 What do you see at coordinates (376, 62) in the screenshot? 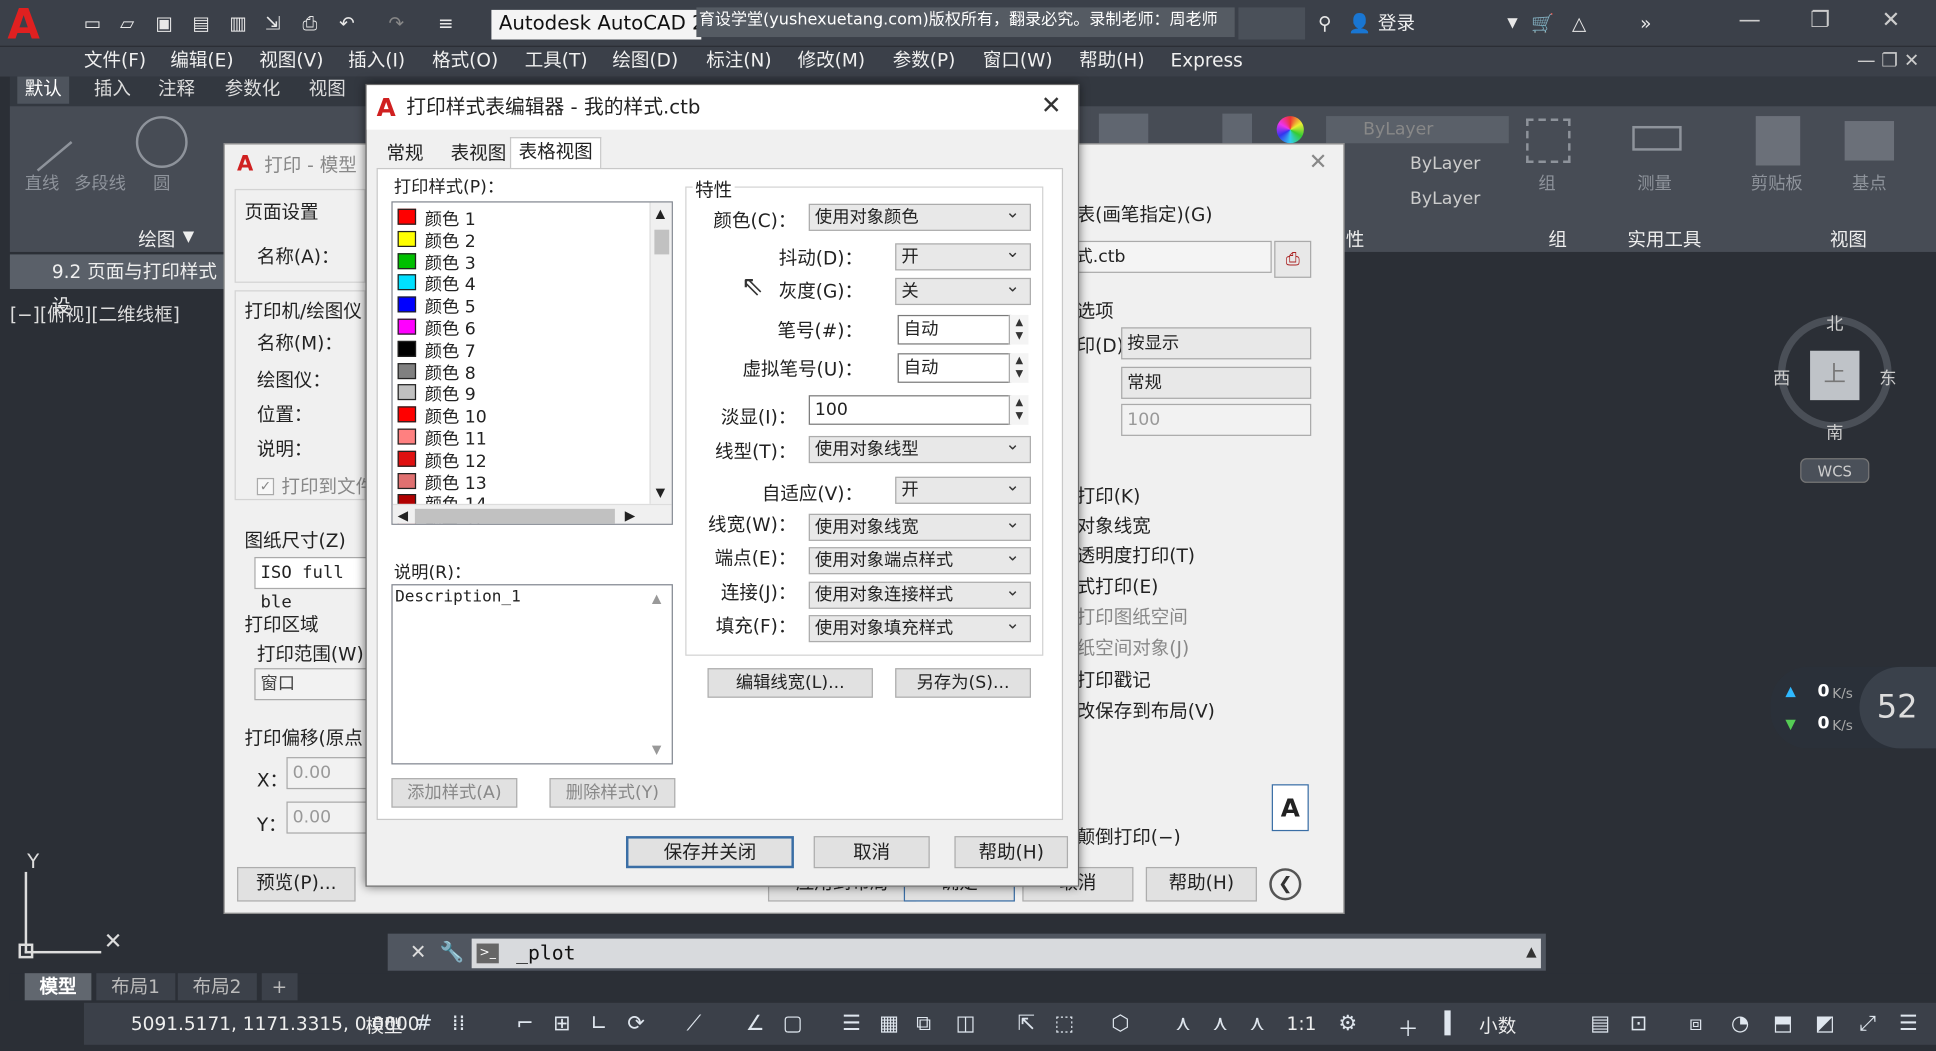
I see `menu-insert: 插入(I)` at bounding box center [376, 62].